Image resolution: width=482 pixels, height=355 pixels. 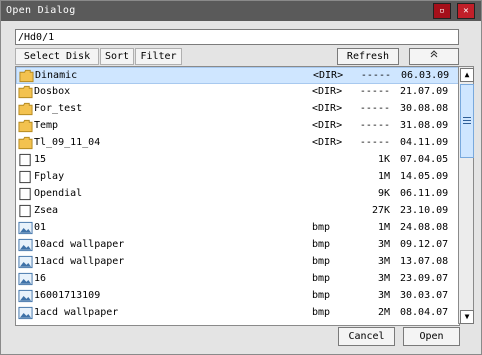 What do you see at coordinates (380, 210) in the screenshot?
I see `file-size: 27K` at bounding box center [380, 210].